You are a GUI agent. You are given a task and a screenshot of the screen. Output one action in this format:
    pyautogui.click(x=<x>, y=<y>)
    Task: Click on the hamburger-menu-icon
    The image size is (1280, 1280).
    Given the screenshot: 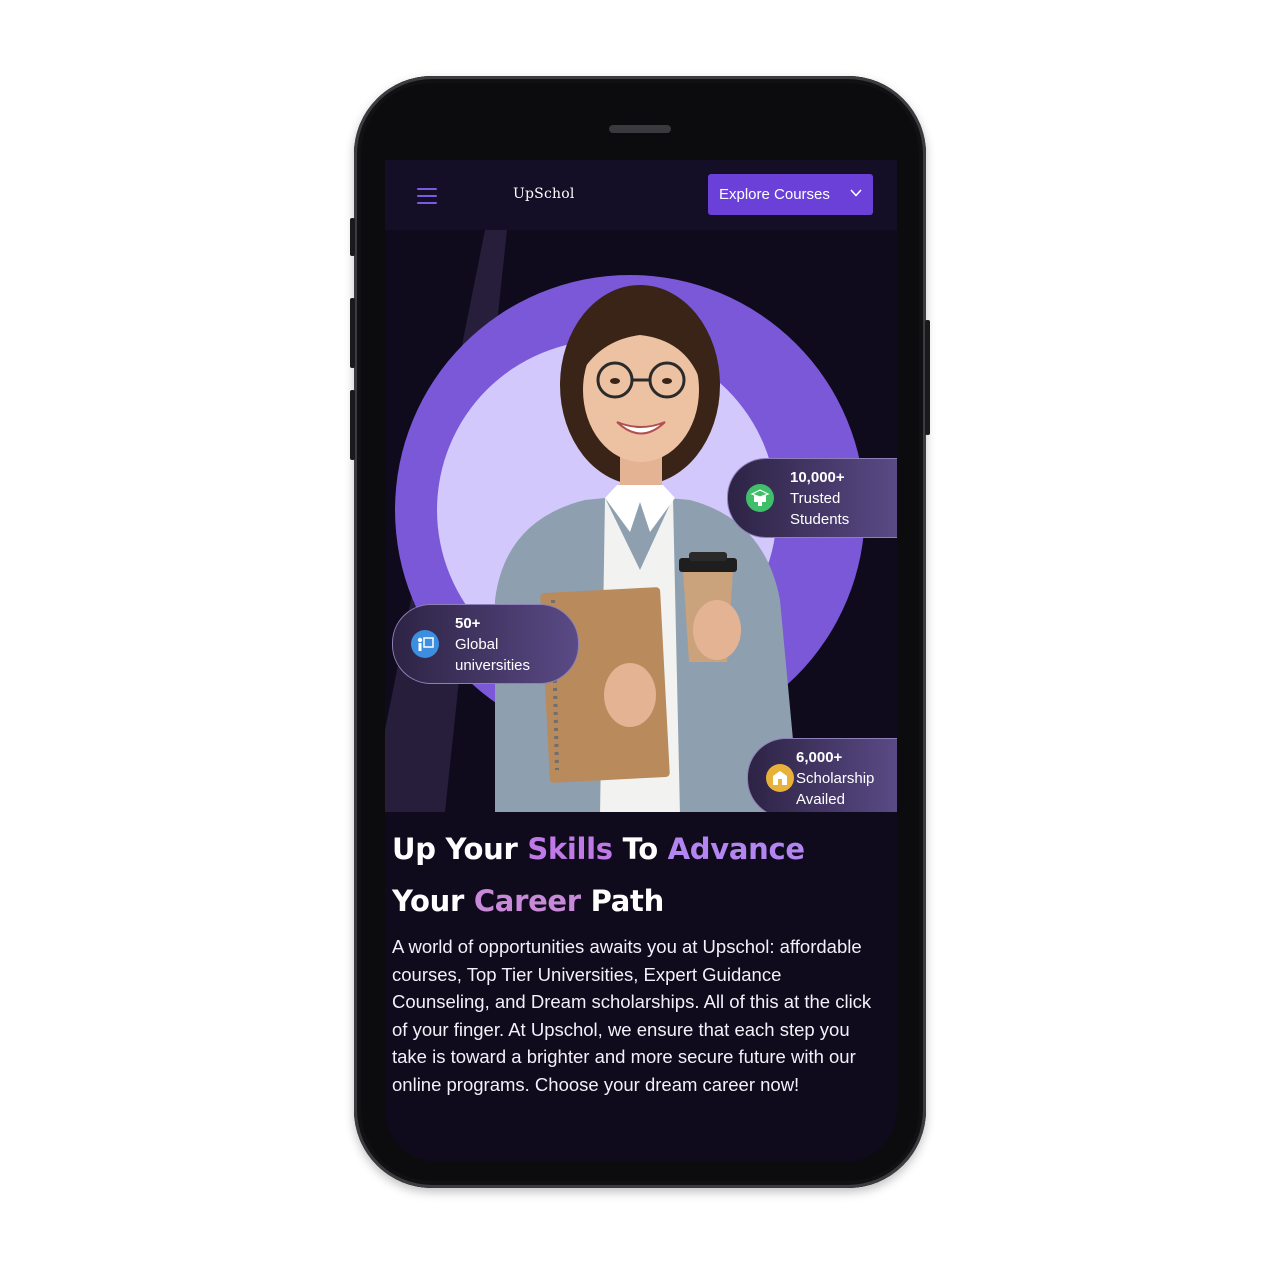 What is the action you would take?
    pyautogui.click(x=427, y=196)
    